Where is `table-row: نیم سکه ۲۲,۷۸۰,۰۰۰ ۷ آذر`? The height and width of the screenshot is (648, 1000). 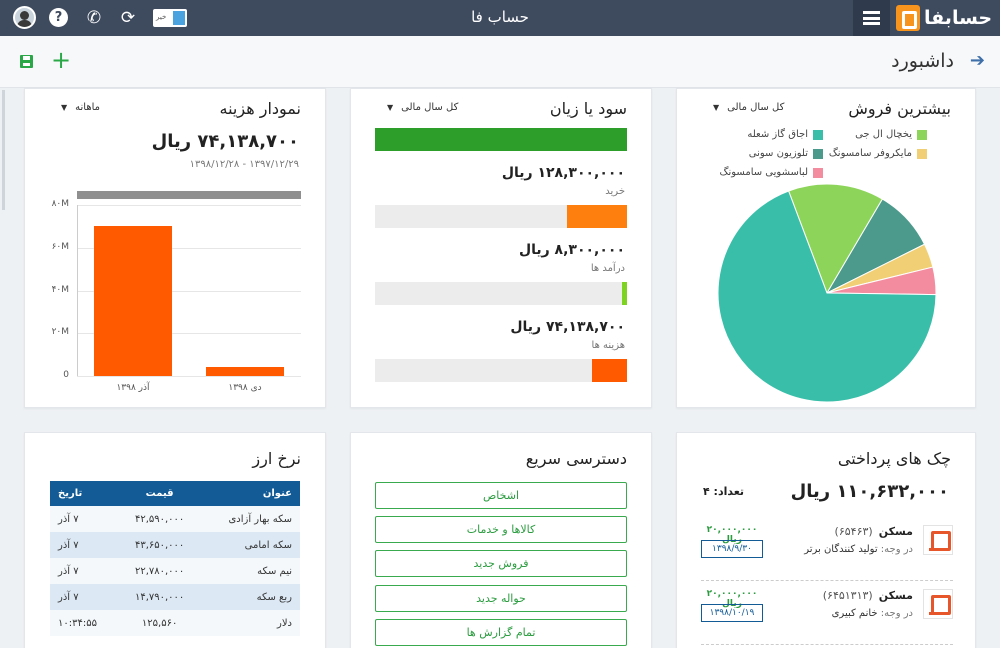
table-row: نیم سکه ۲۲,۷۸۰,۰۰۰ ۷ آذر is located at coordinates (175, 571).